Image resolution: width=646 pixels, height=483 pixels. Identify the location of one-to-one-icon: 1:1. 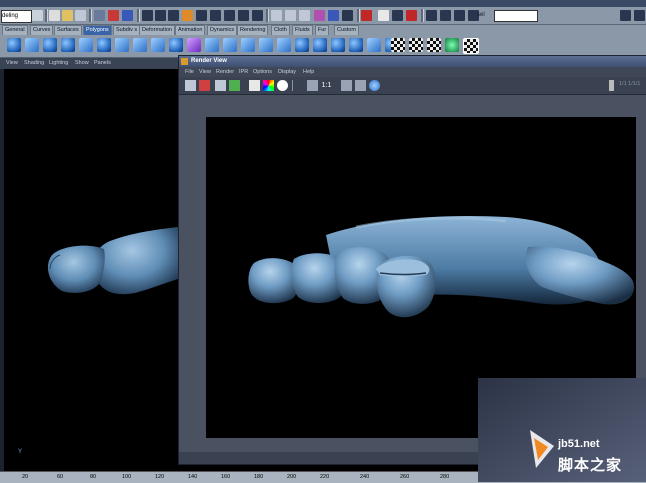
(326, 85).